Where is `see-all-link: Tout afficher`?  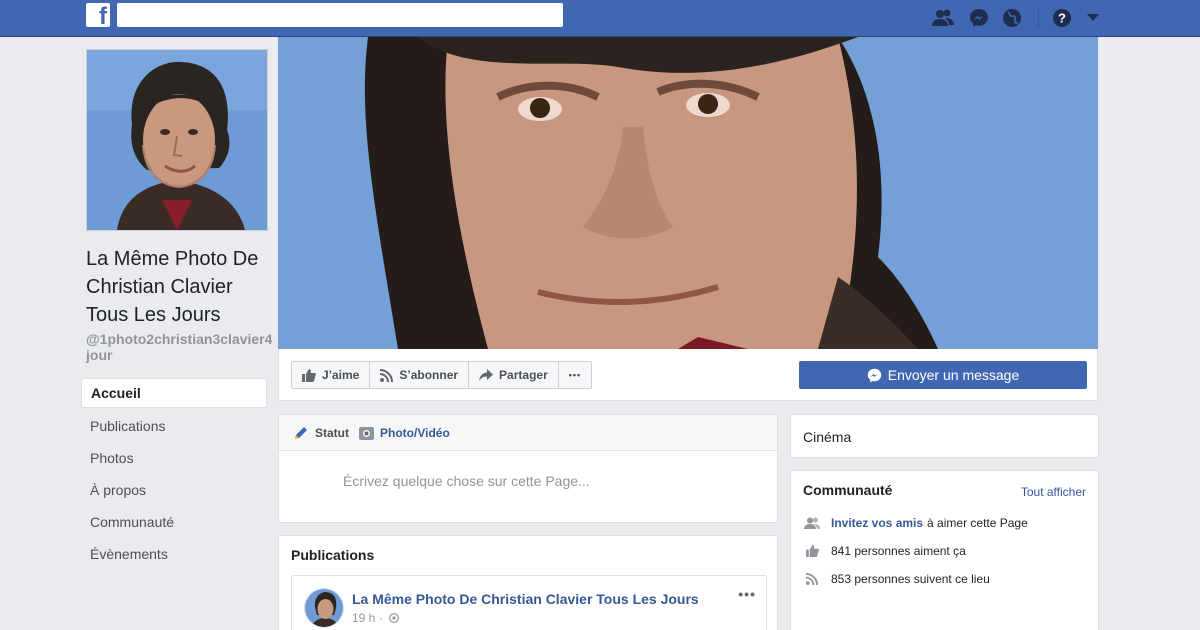
see-all-link: Tout afficher is located at coordinates (1053, 492).